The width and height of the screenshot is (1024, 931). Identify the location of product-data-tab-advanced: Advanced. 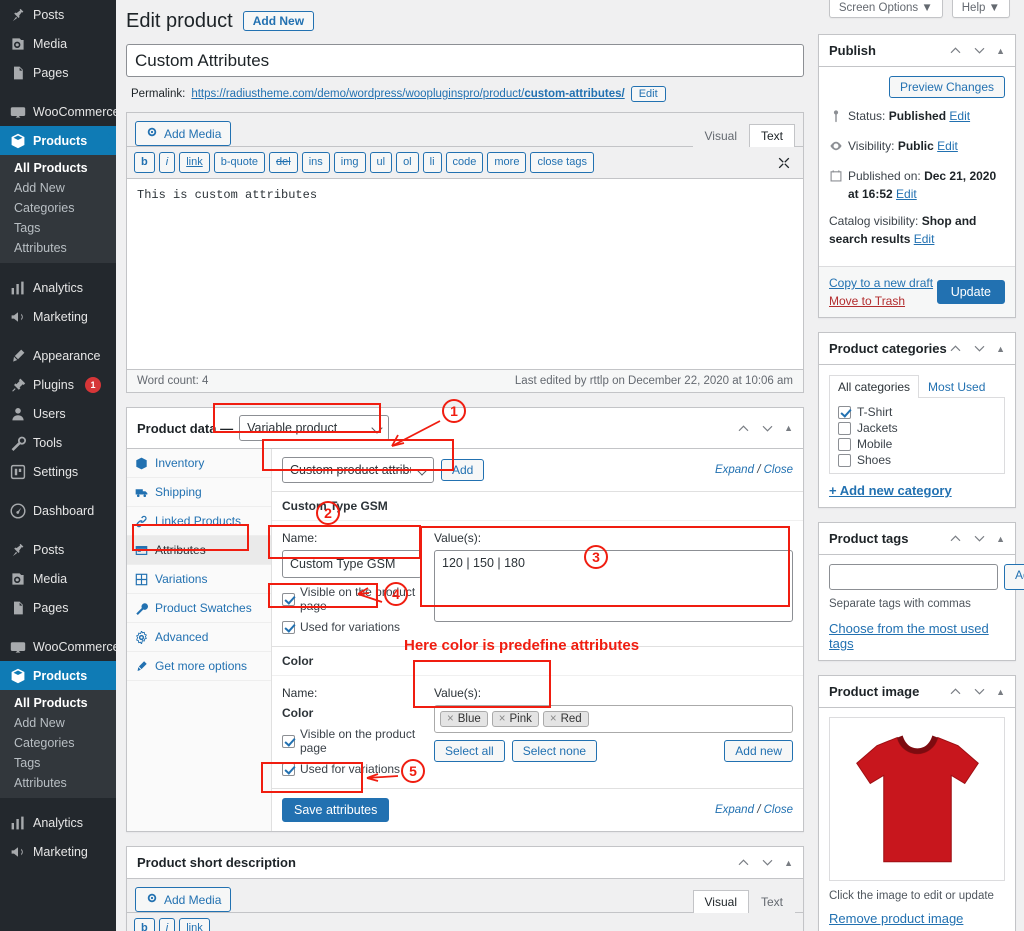
(199, 638).